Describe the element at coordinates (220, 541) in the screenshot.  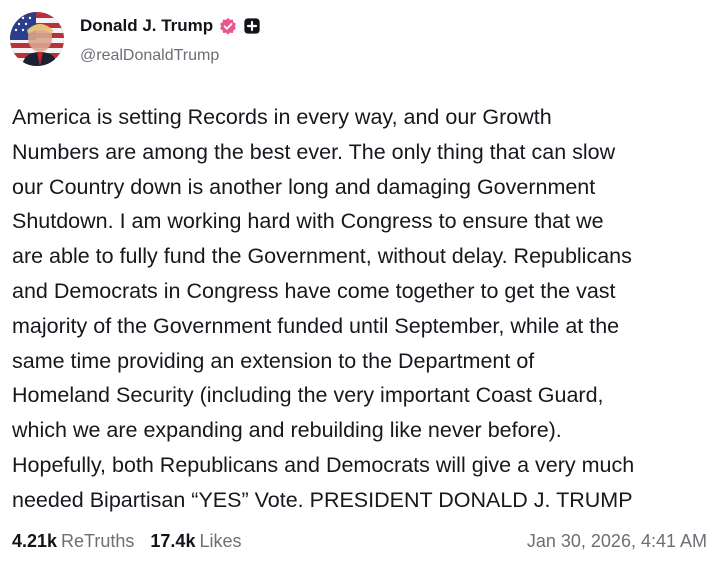
I see `likes-label: Likes` at that location.